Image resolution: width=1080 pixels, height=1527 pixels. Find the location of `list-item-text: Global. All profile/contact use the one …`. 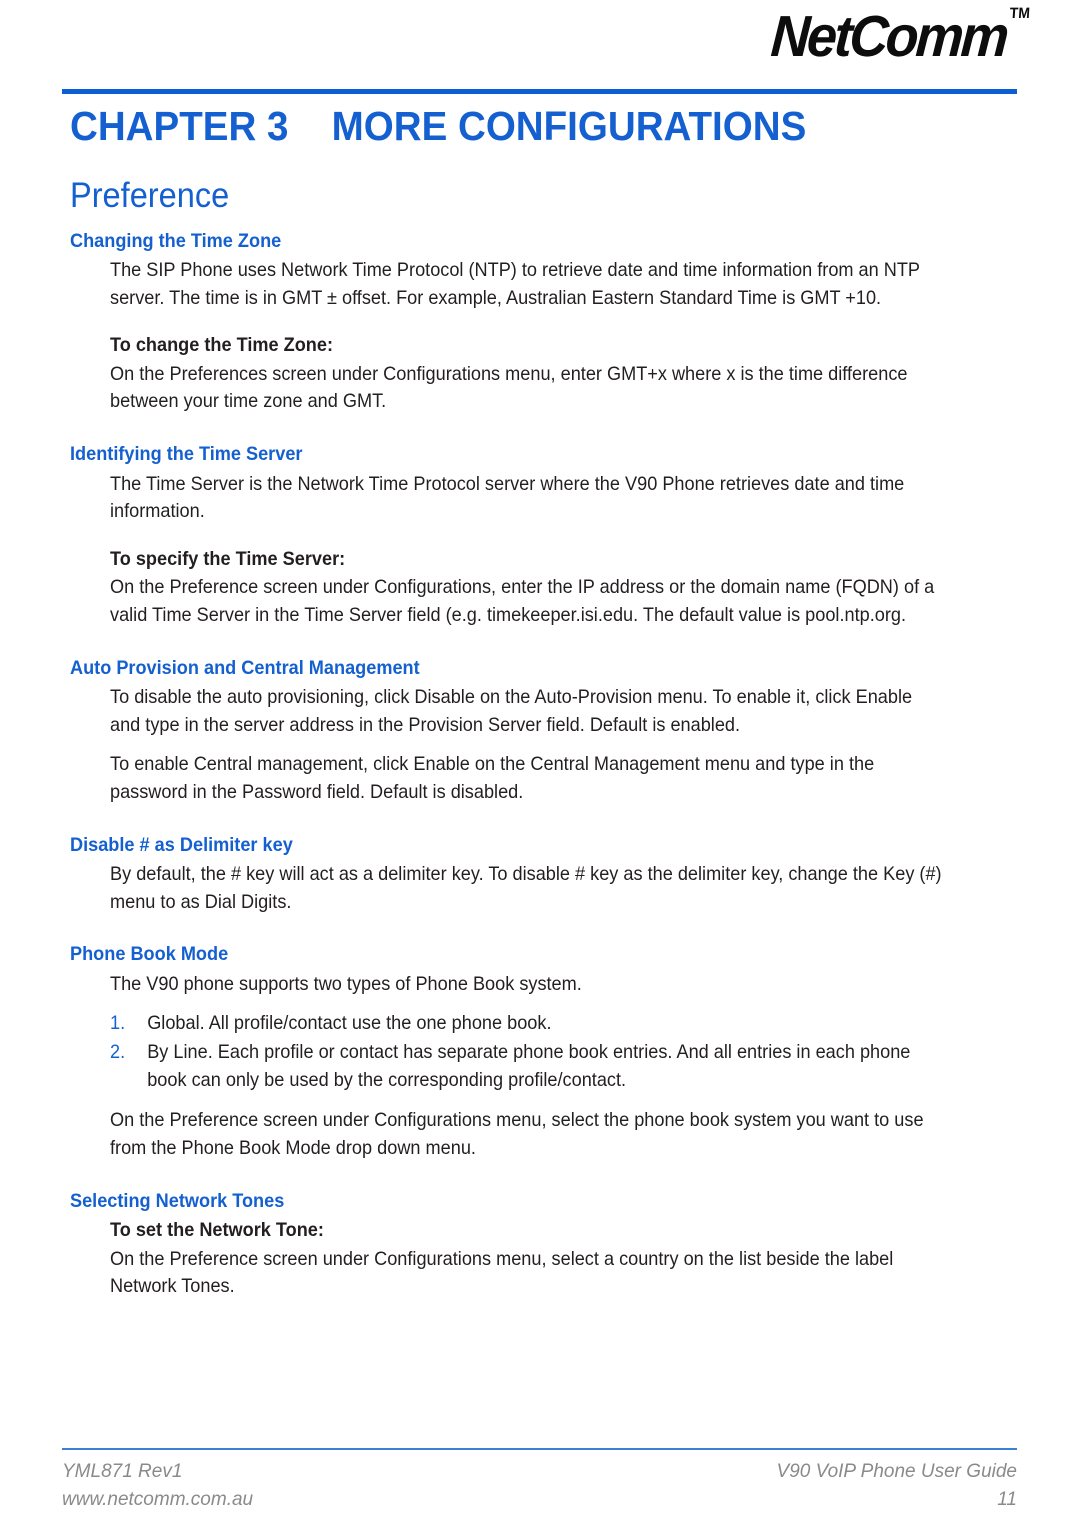

list-item-text: Global. All profile/contact use the one … is located at coordinates (349, 1023).